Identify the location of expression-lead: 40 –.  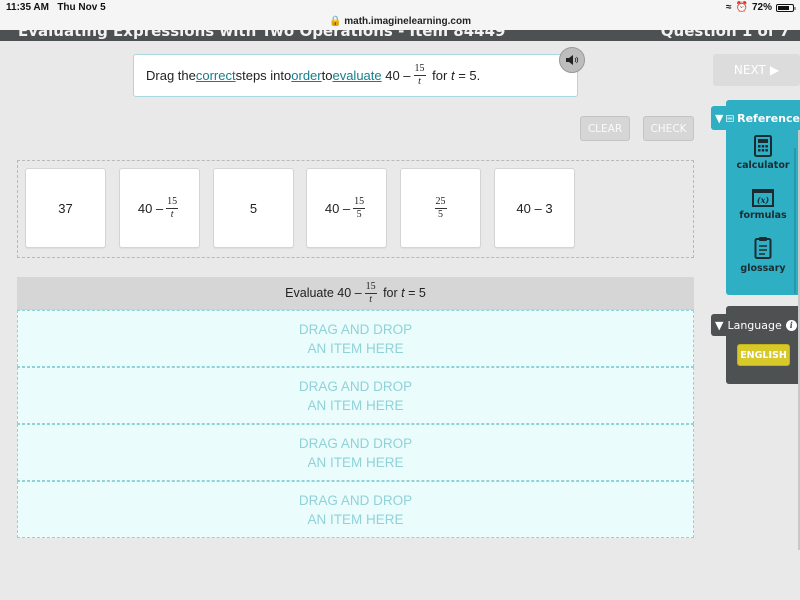
(396, 75).